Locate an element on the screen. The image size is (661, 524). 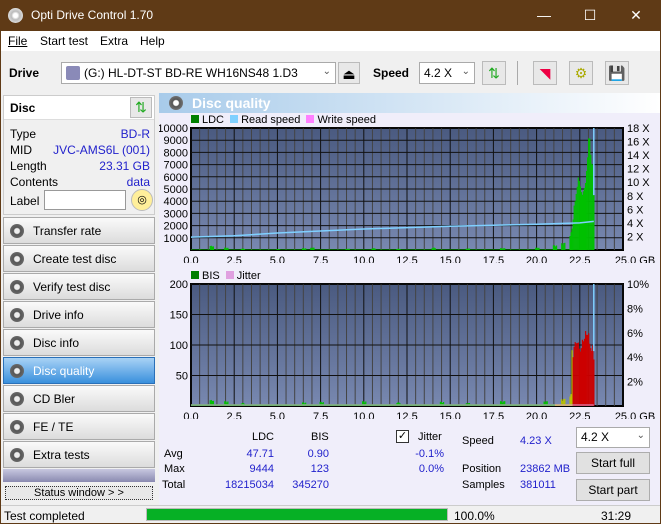
disc-refresh-button: ⇅ is located at coordinates (141, 107).